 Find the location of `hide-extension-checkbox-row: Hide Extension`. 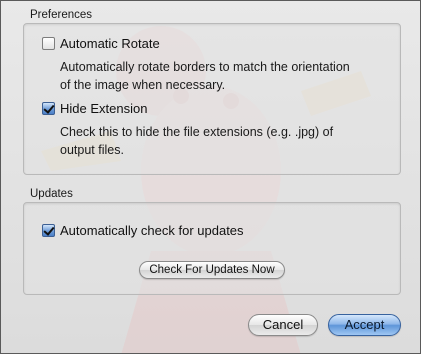

hide-extension-checkbox-row: Hide Extension is located at coordinates (94, 108).